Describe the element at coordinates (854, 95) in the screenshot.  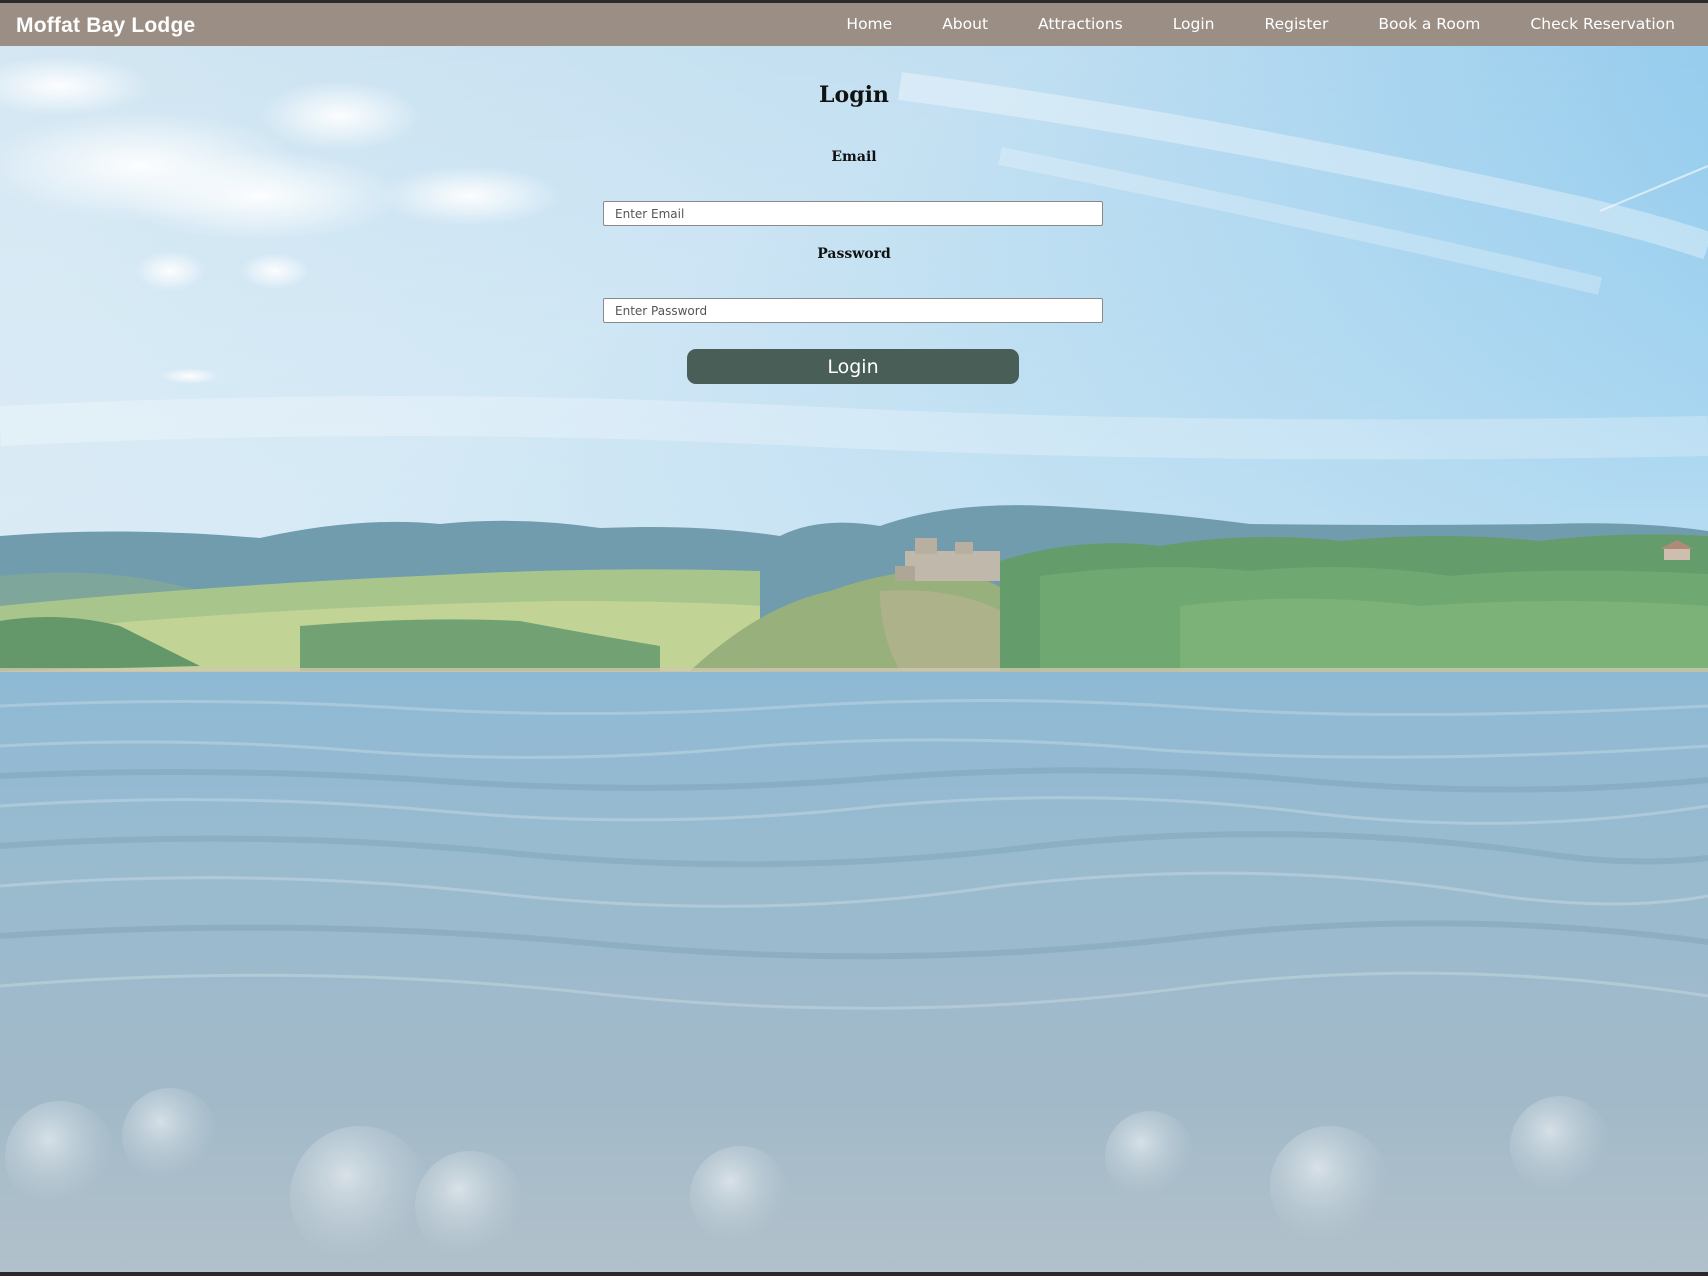
I see `page-title: Login` at that location.